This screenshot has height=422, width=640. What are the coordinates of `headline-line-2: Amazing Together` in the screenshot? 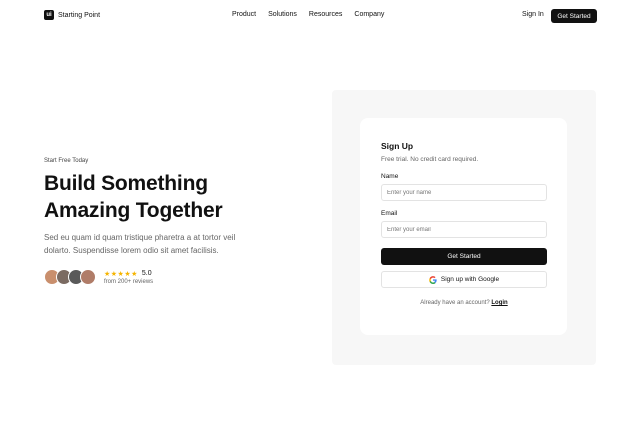 It's located at (133, 210).